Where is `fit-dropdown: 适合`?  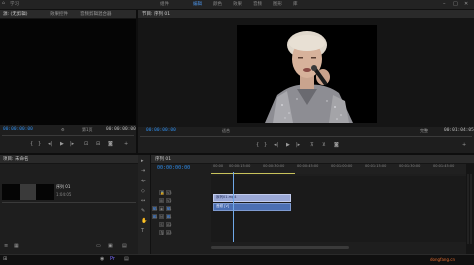 fit-dropdown: 适合 is located at coordinates (226, 131).